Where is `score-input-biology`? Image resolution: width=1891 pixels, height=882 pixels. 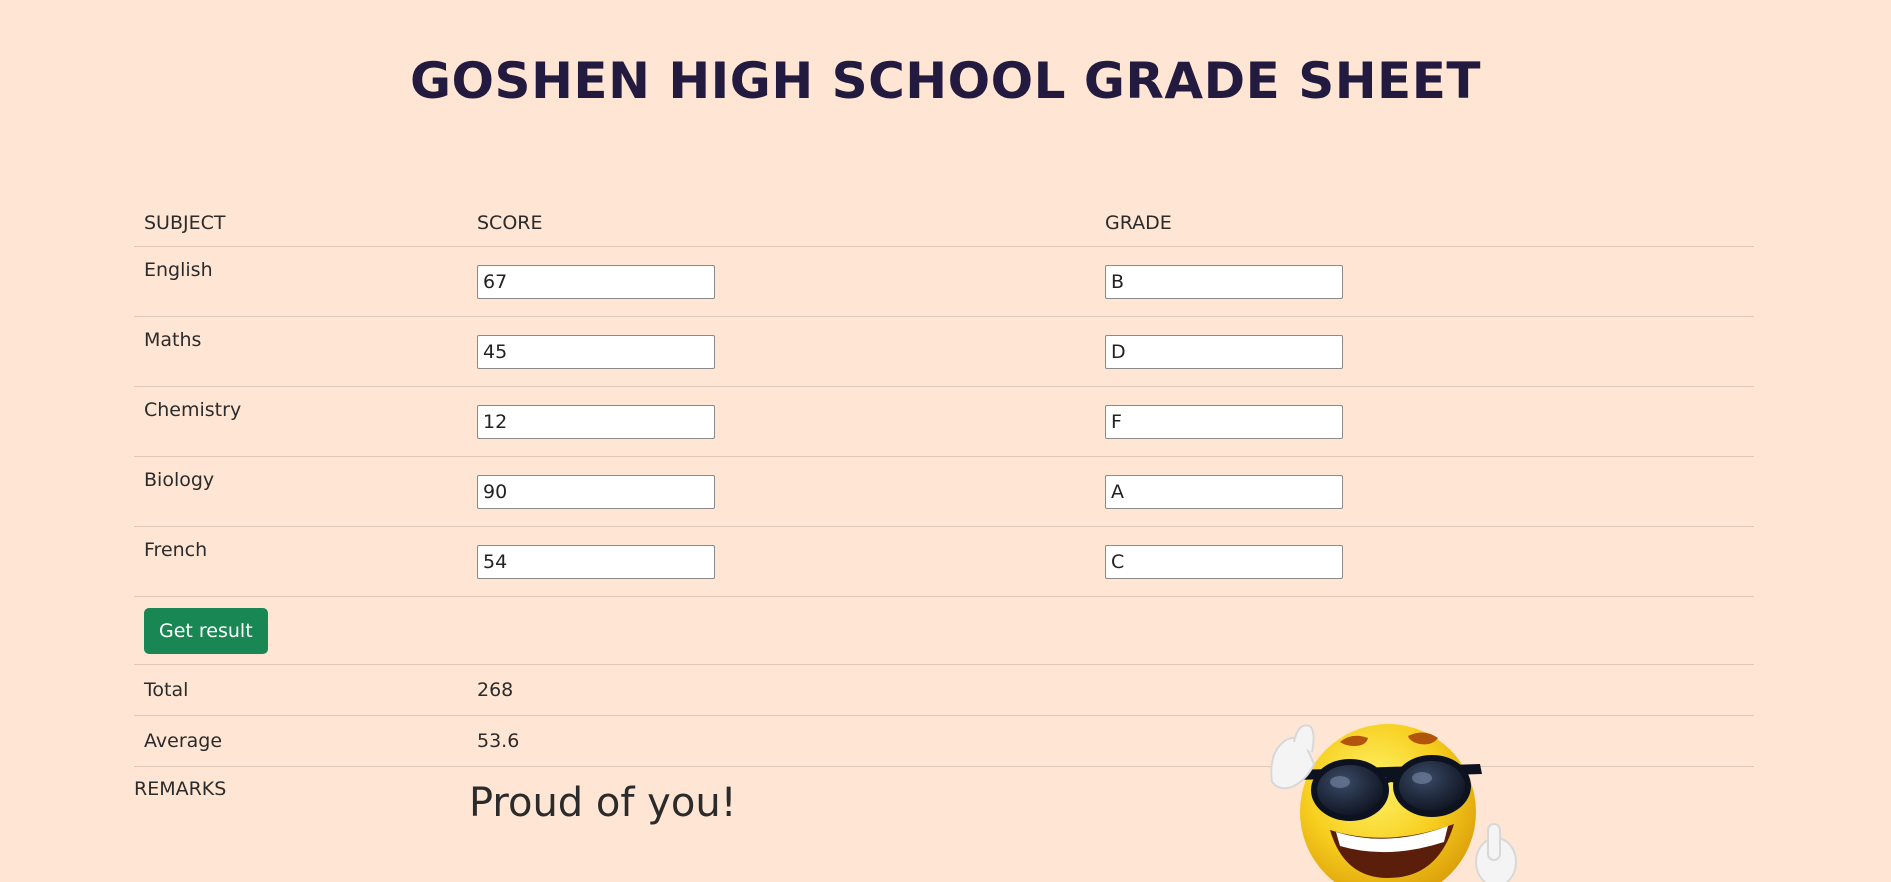 score-input-biology is located at coordinates (596, 491).